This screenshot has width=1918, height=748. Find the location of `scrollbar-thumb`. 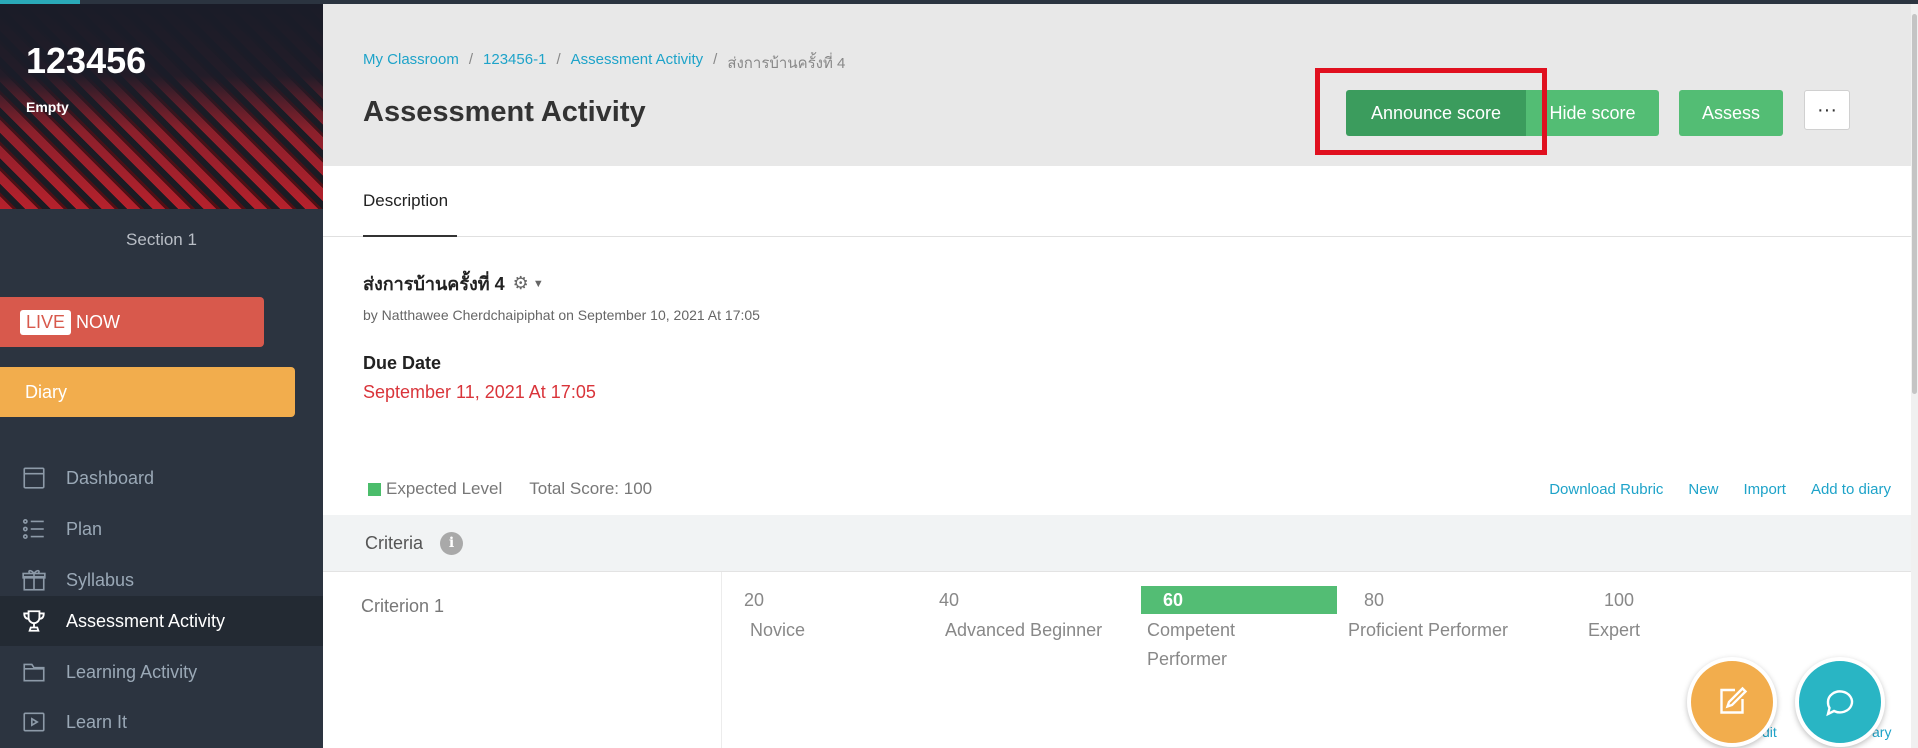

scrollbar-thumb is located at coordinates (1914, 204).